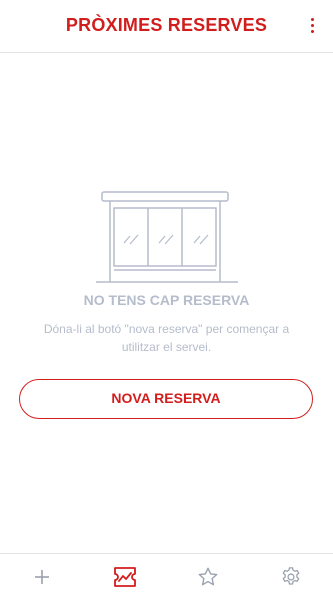 The image size is (333, 600). I want to click on settings-icon, so click(291, 577).